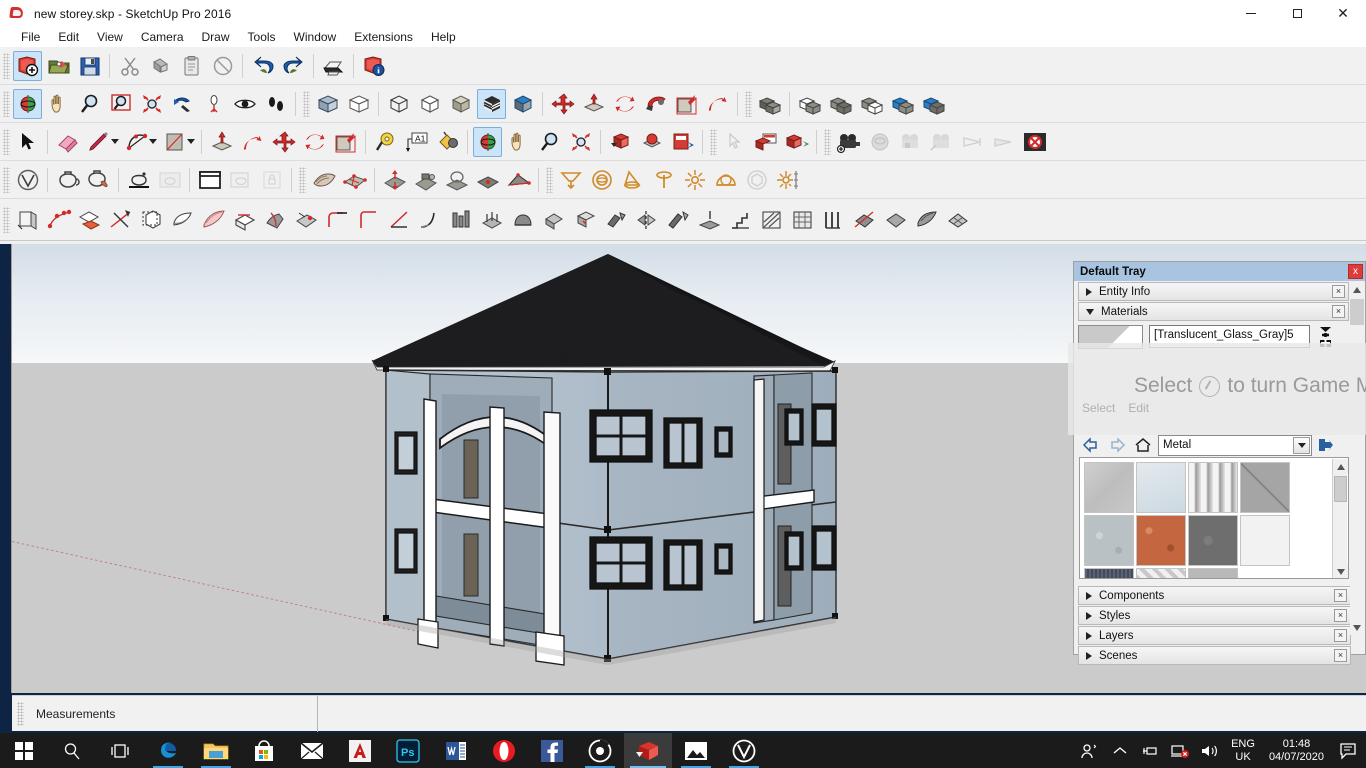 Image resolution: width=1366 pixels, height=768 pixels. I want to click on tray-scrollbar, so click(1357, 459).